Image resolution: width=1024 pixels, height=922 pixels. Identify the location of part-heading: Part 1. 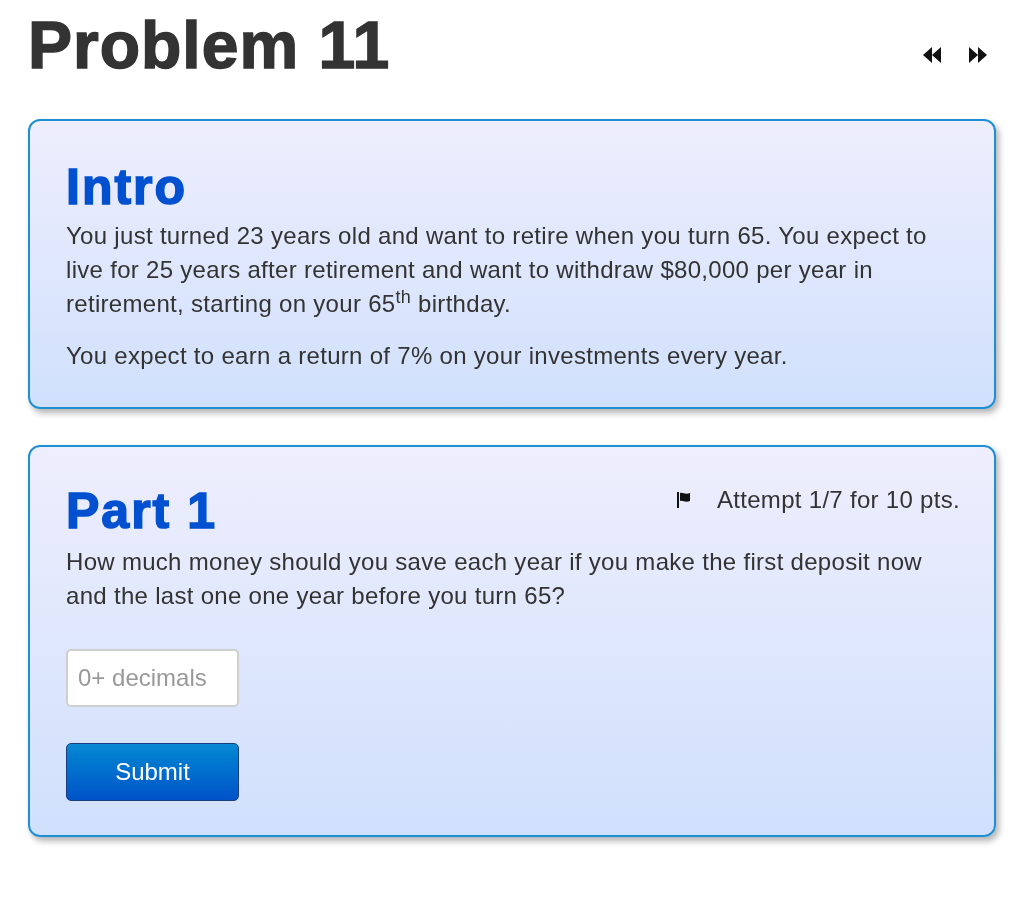
(141, 511).